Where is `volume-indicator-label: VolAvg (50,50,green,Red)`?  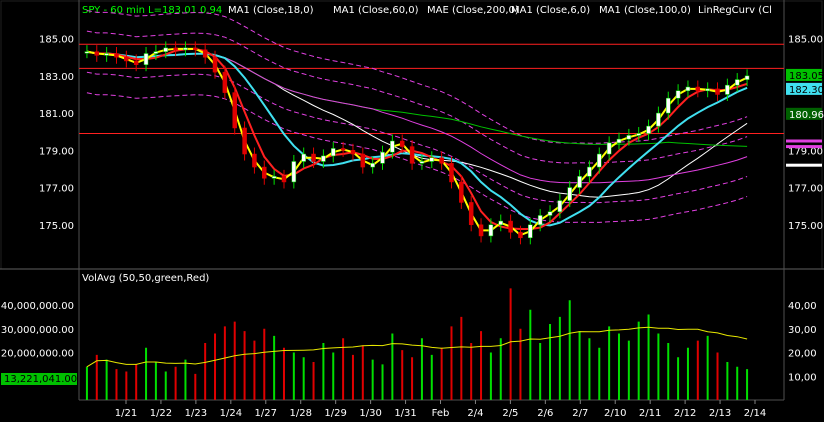 volume-indicator-label: VolAvg (50,50,green,Red) is located at coordinates (145, 278).